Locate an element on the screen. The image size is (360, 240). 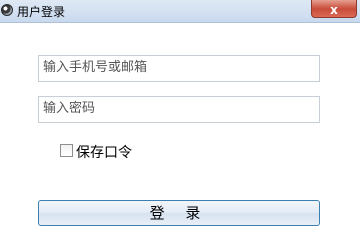
app-icon is located at coordinates (7, 10).